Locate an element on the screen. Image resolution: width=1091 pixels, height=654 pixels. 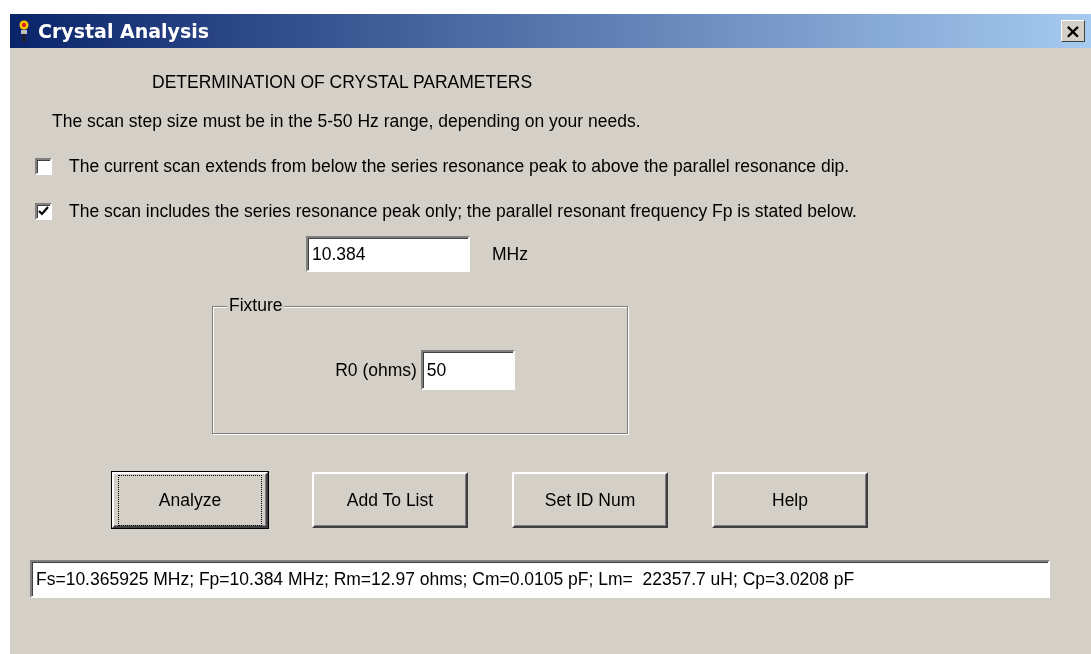
result-field: Fs=10.365925 MHz; Fp=10.384 MHz; Rm=12.97 ohms; Cm=0.0105 pF; Lm= 22357.7 uH; Cp=3.0208 pF is located at coordinates (540, 579).